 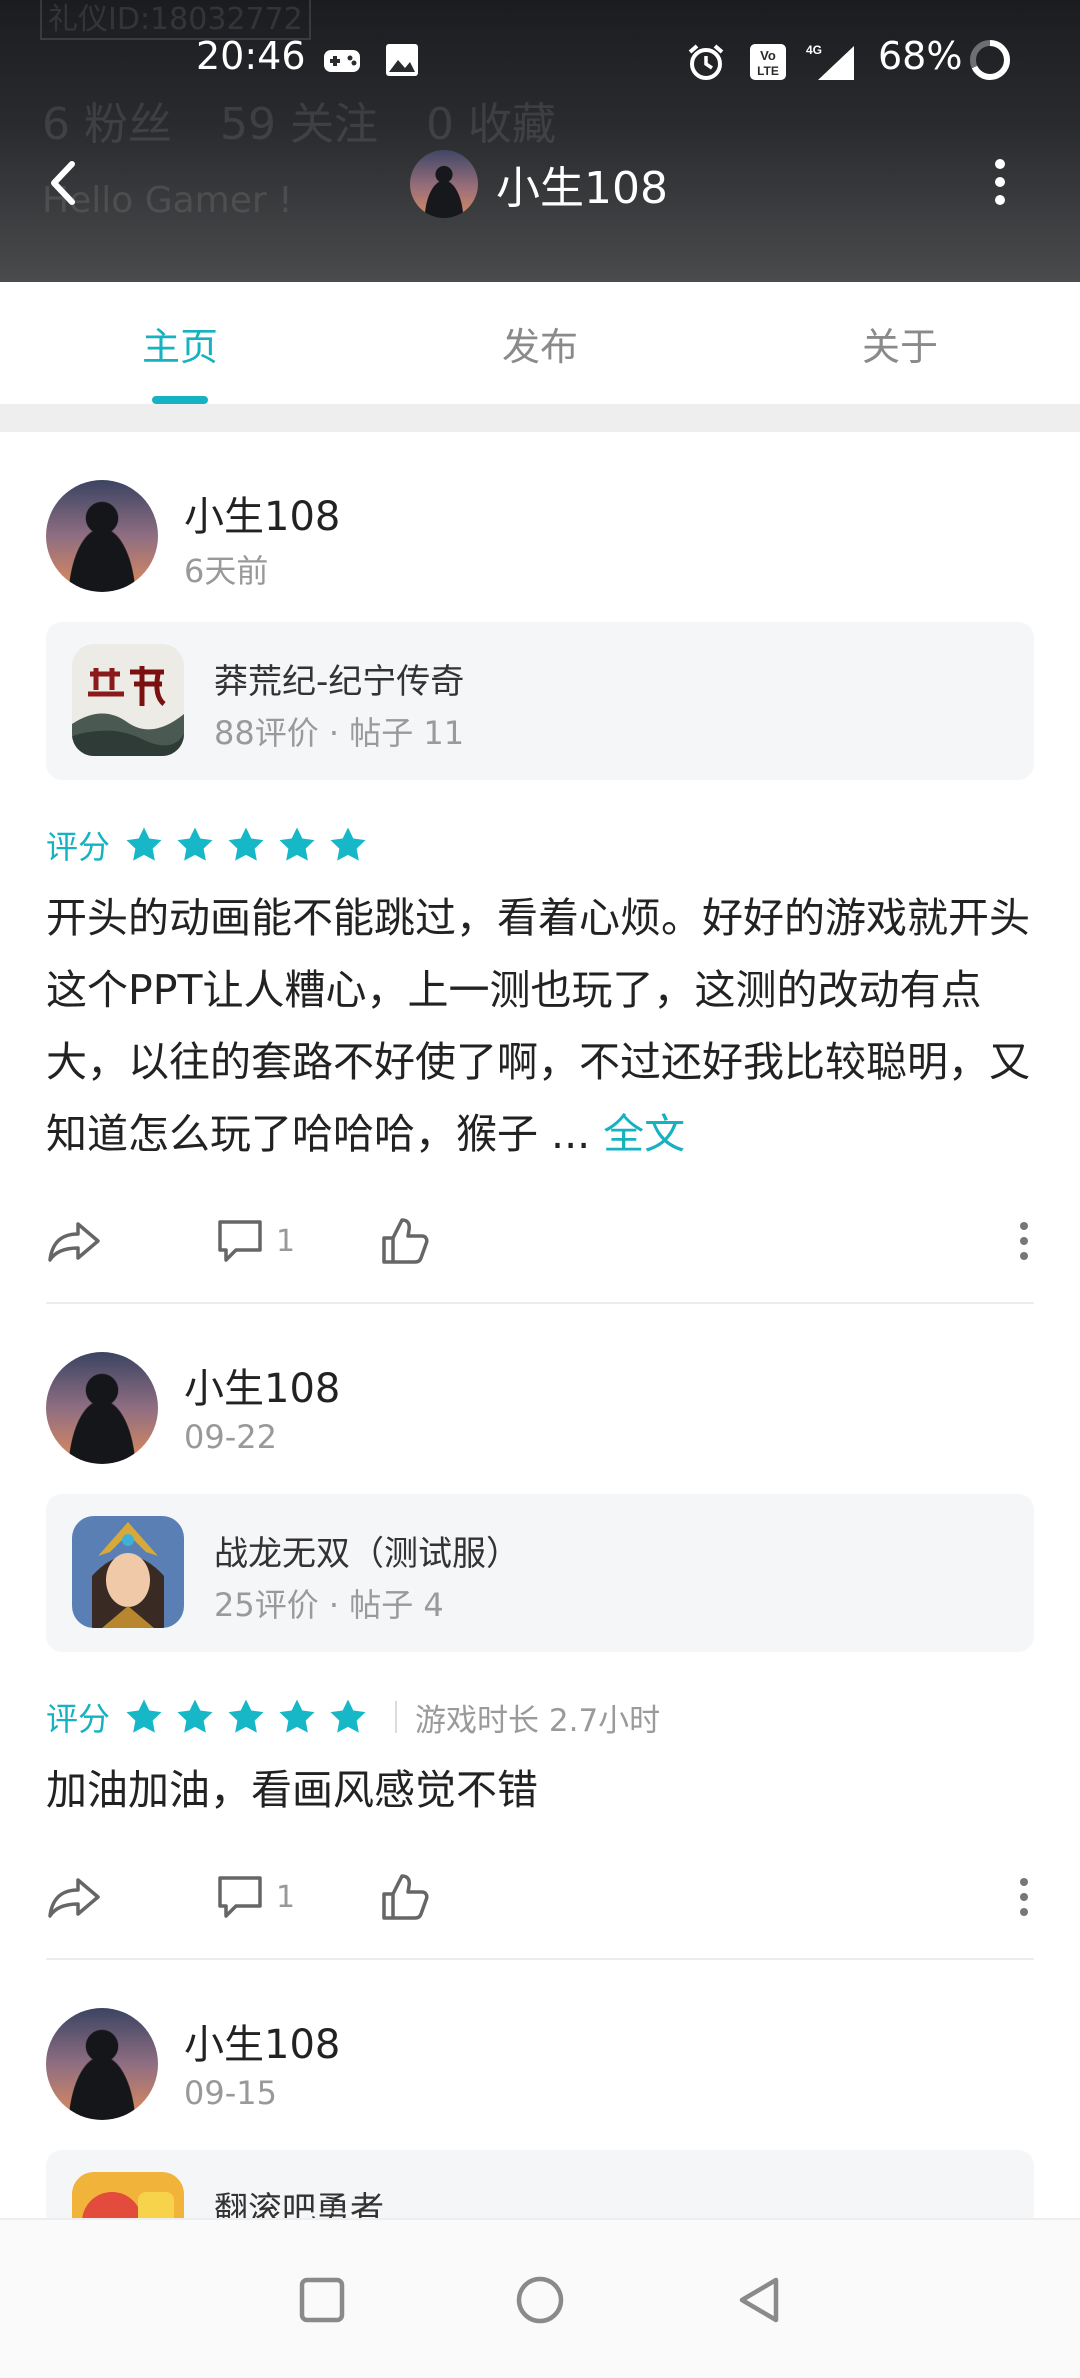 What do you see at coordinates (226, 571) in the screenshot?
I see `post-time: 6天前` at bounding box center [226, 571].